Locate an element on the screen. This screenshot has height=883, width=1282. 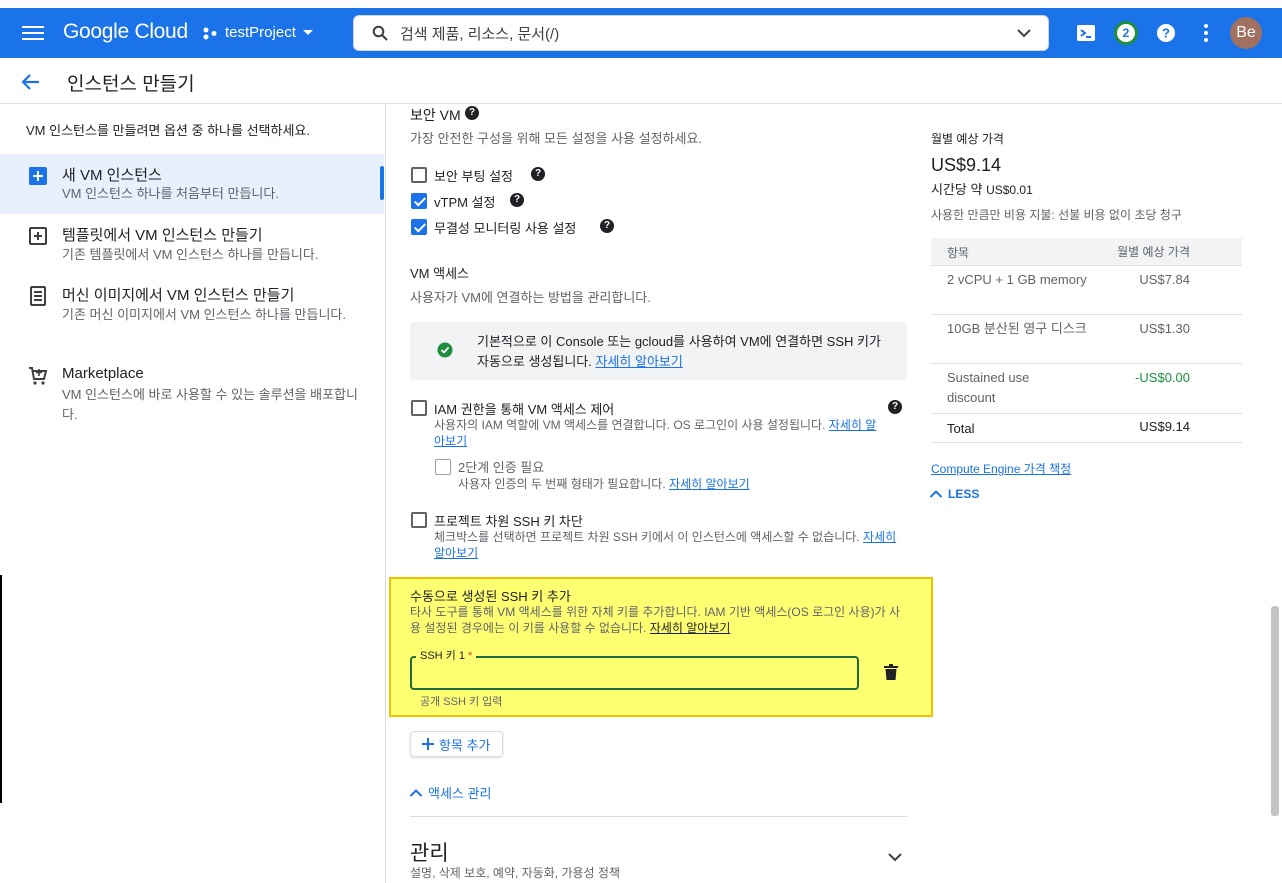
row-price: US$7.84 is located at coordinates (1164, 279).